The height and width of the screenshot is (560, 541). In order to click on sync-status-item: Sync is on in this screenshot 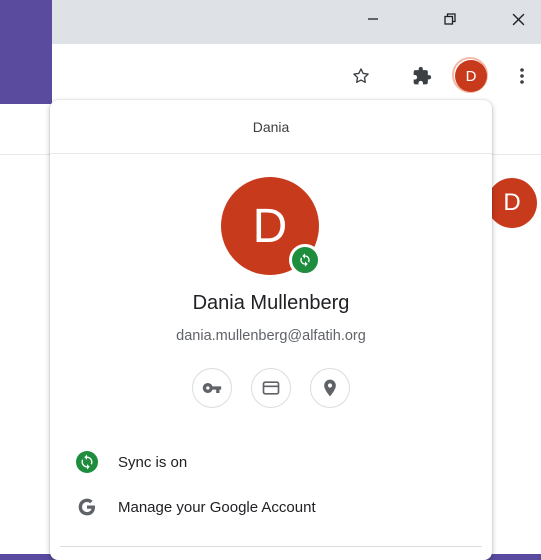, I will do `click(271, 462)`.